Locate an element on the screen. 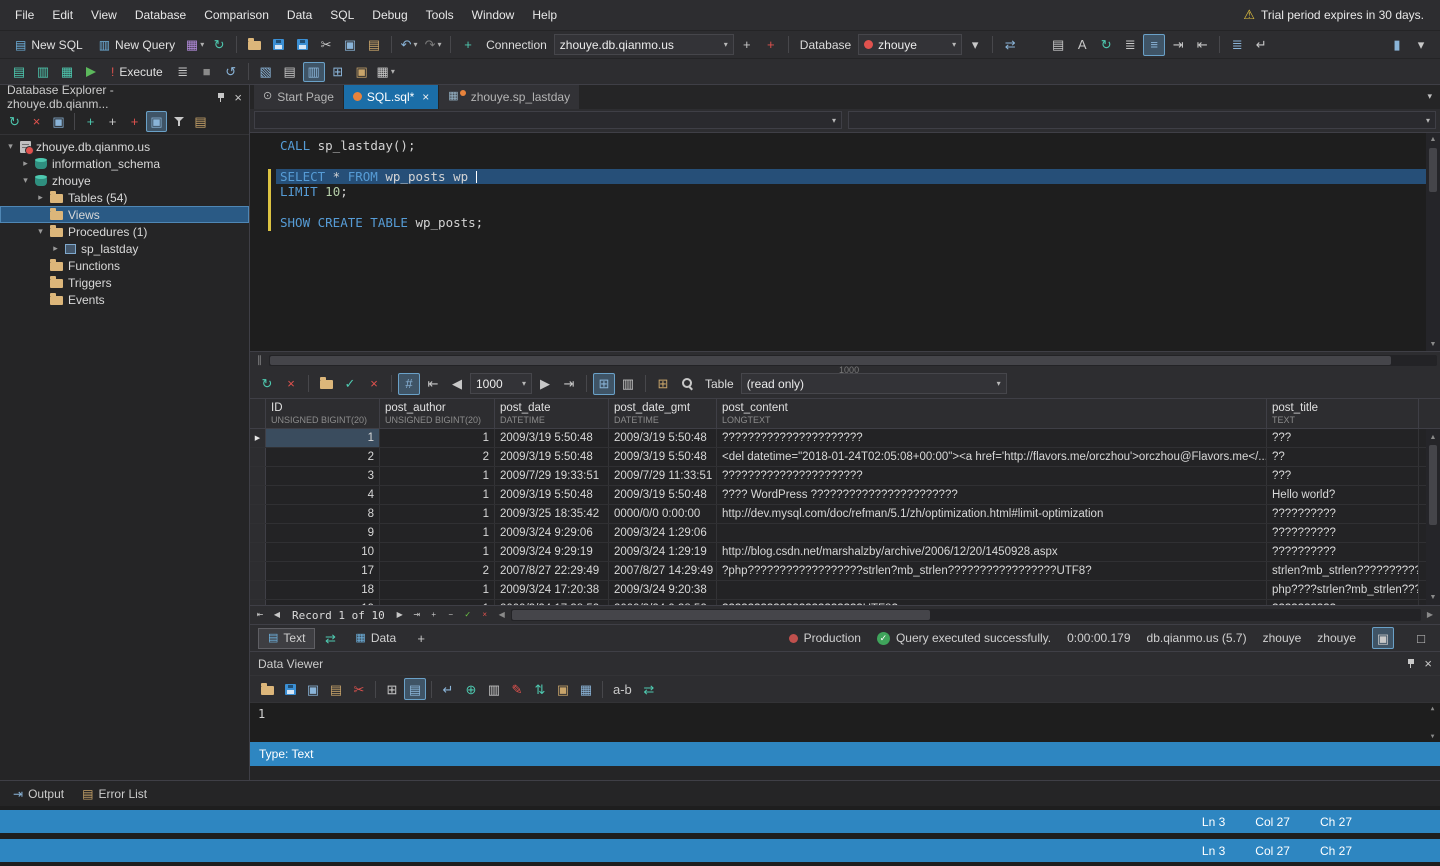 The height and width of the screenshot is (866, 1440). close-icon: × is located at coordinates (425, 97).